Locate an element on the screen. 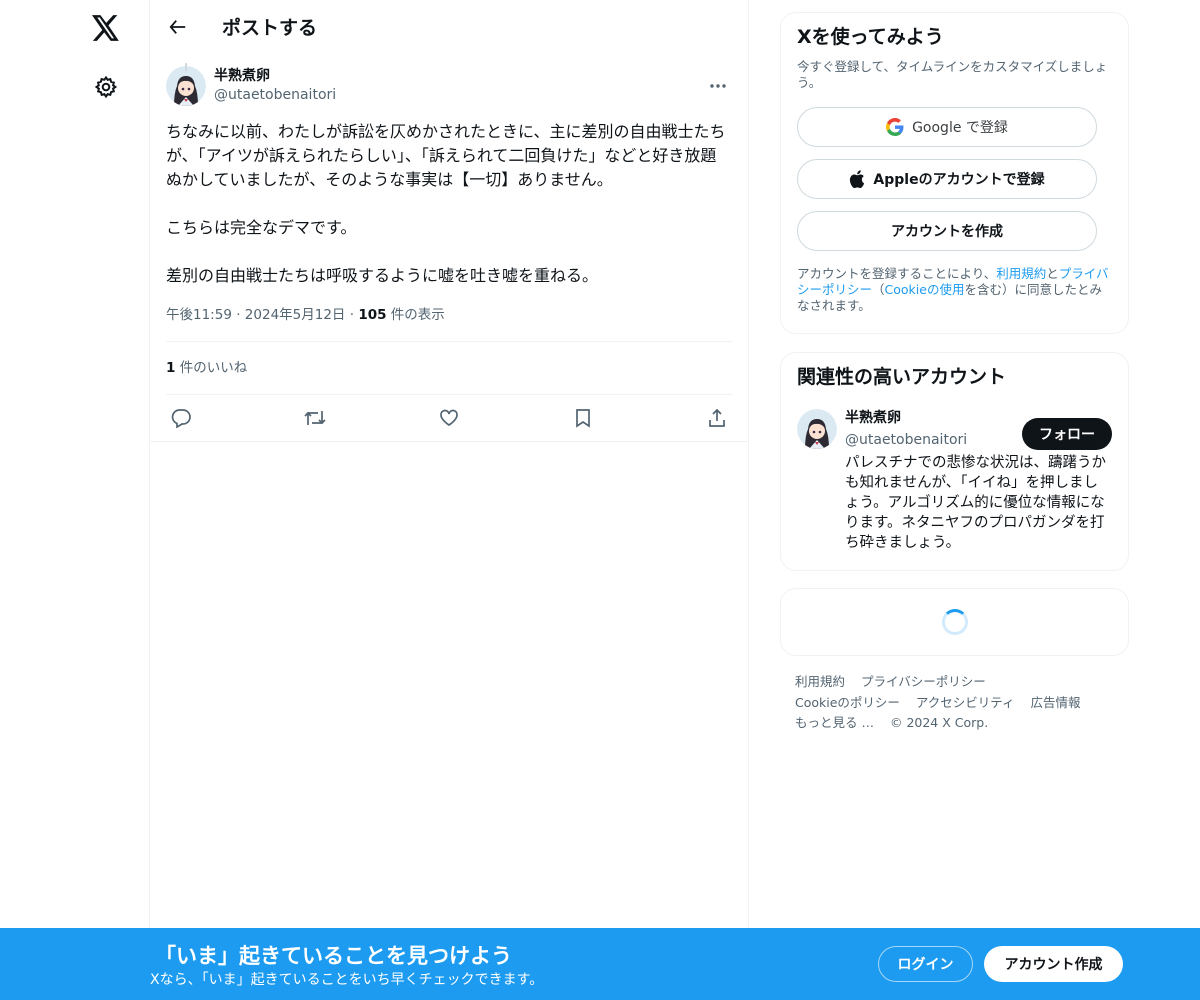  reply-icon is located at coordinates (181, 418).